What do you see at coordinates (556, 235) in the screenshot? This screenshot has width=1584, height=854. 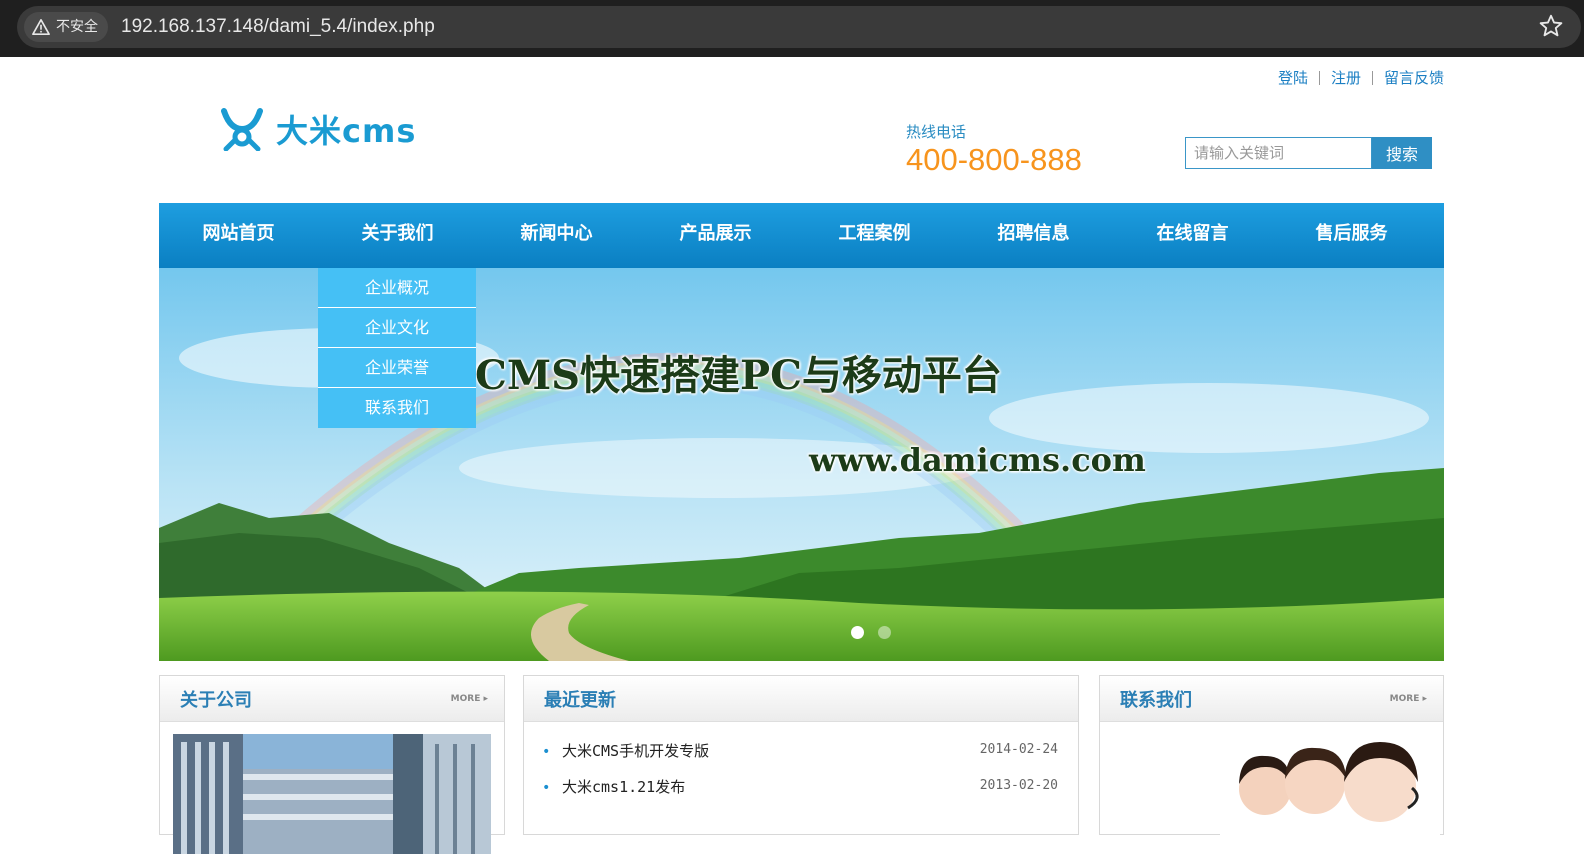 I see `nav-item-news: 新闻中心` at bounding box center [556, 235].